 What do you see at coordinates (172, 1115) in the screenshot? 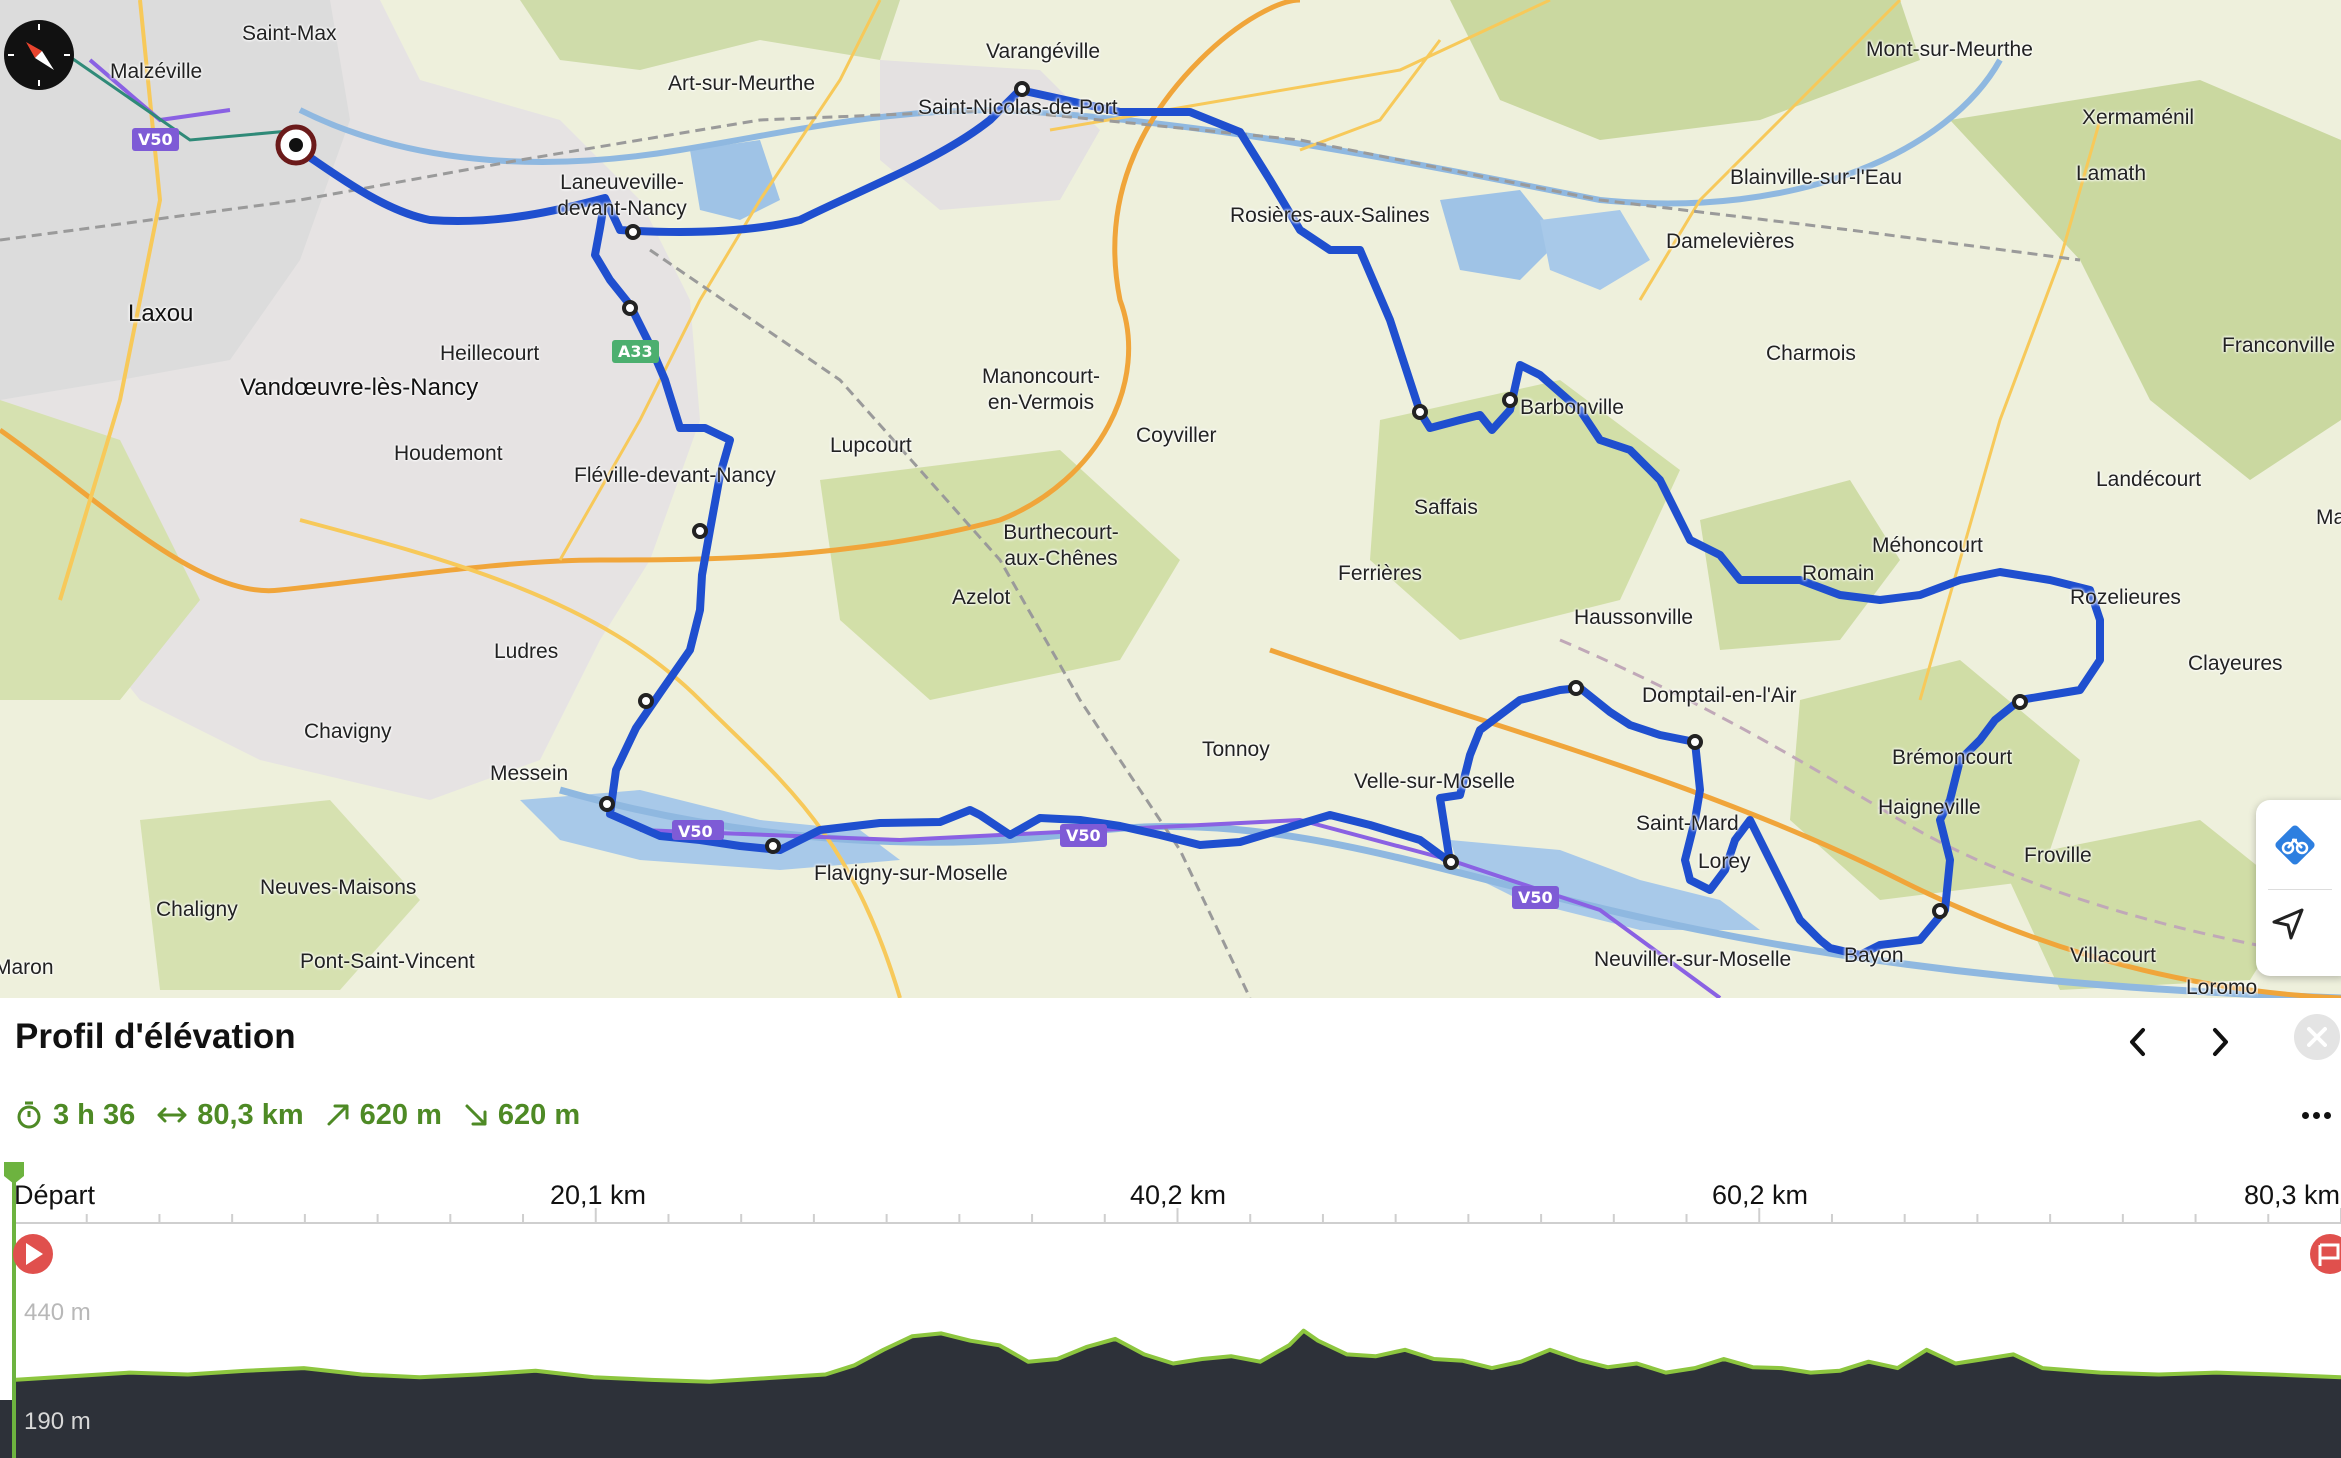
I see `distance-arrows-icon` at bounding box center [172, 1115].